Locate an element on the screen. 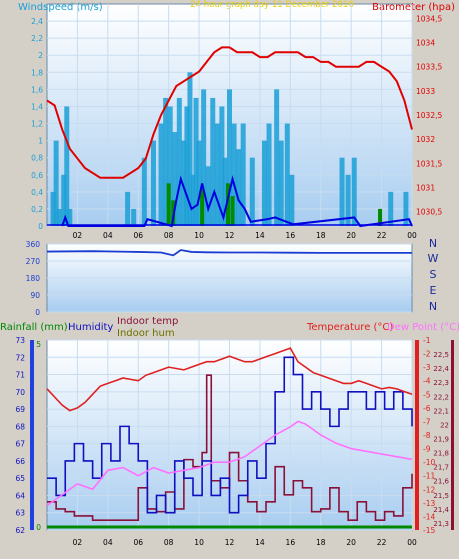 This screenshot has width=459, height=559. chart-title: 24 hour graph day 11 December 2016 is located at coordinates (272, 5).